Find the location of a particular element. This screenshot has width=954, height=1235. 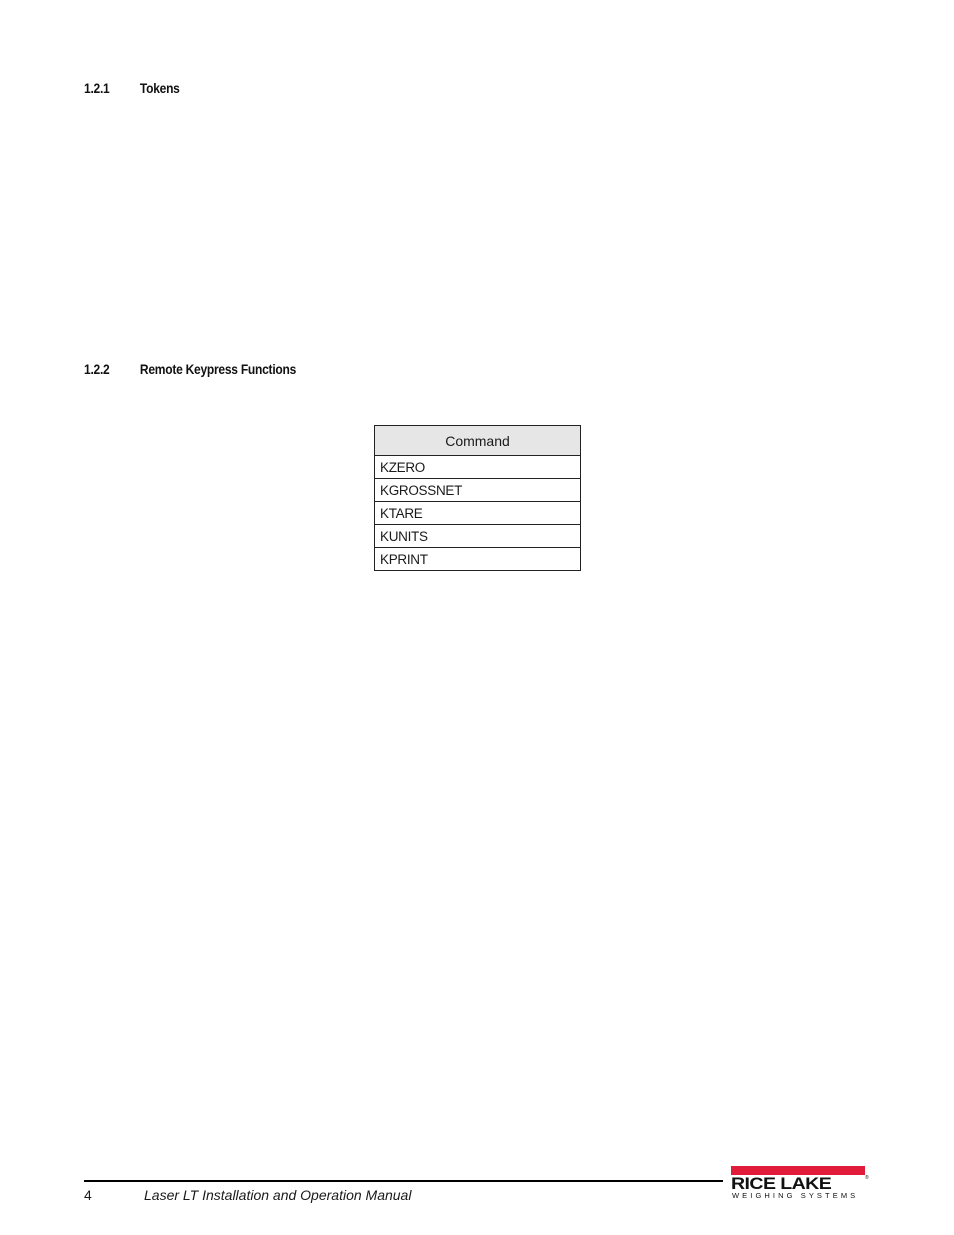

command-cell: KUNITS is located at coordinates (477, 536).